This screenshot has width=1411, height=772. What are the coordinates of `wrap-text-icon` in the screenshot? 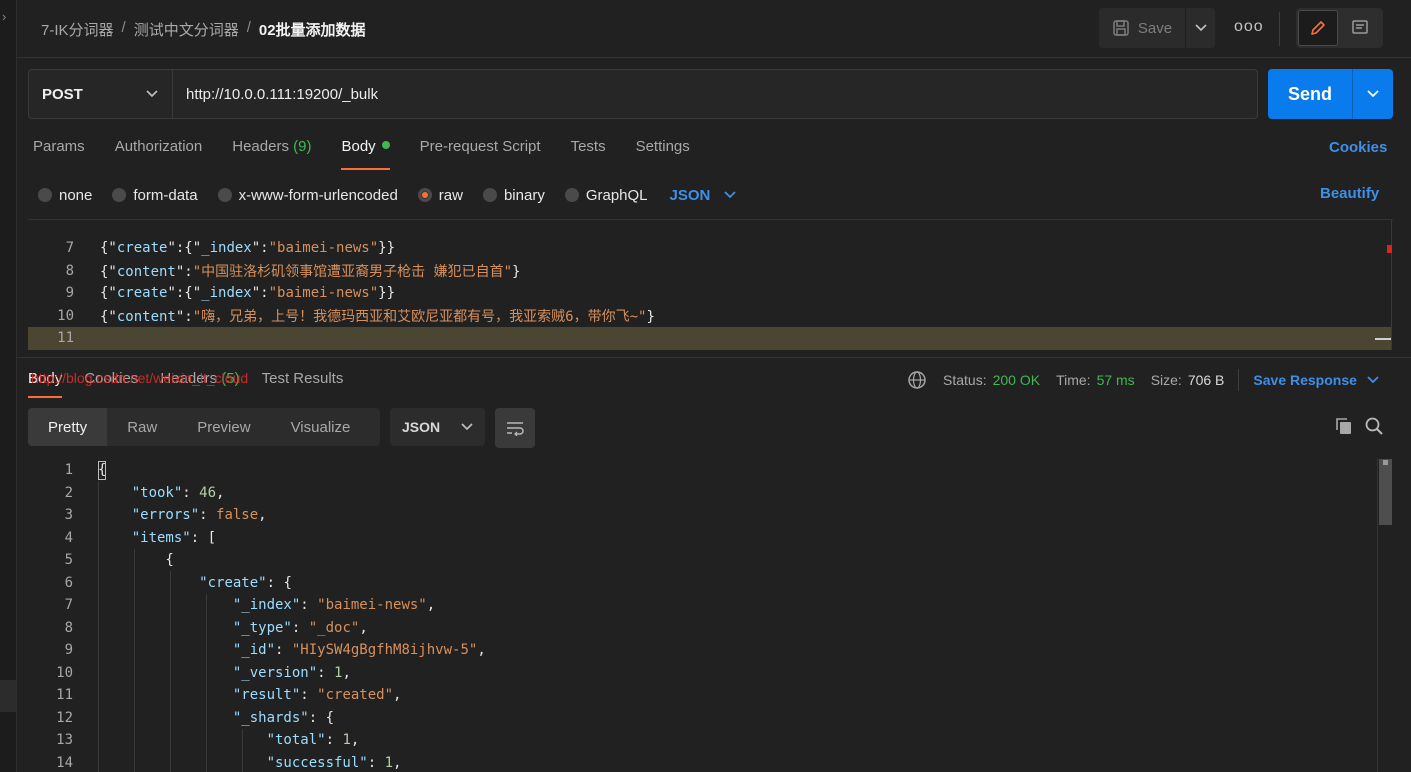 It's located at (515, 429).